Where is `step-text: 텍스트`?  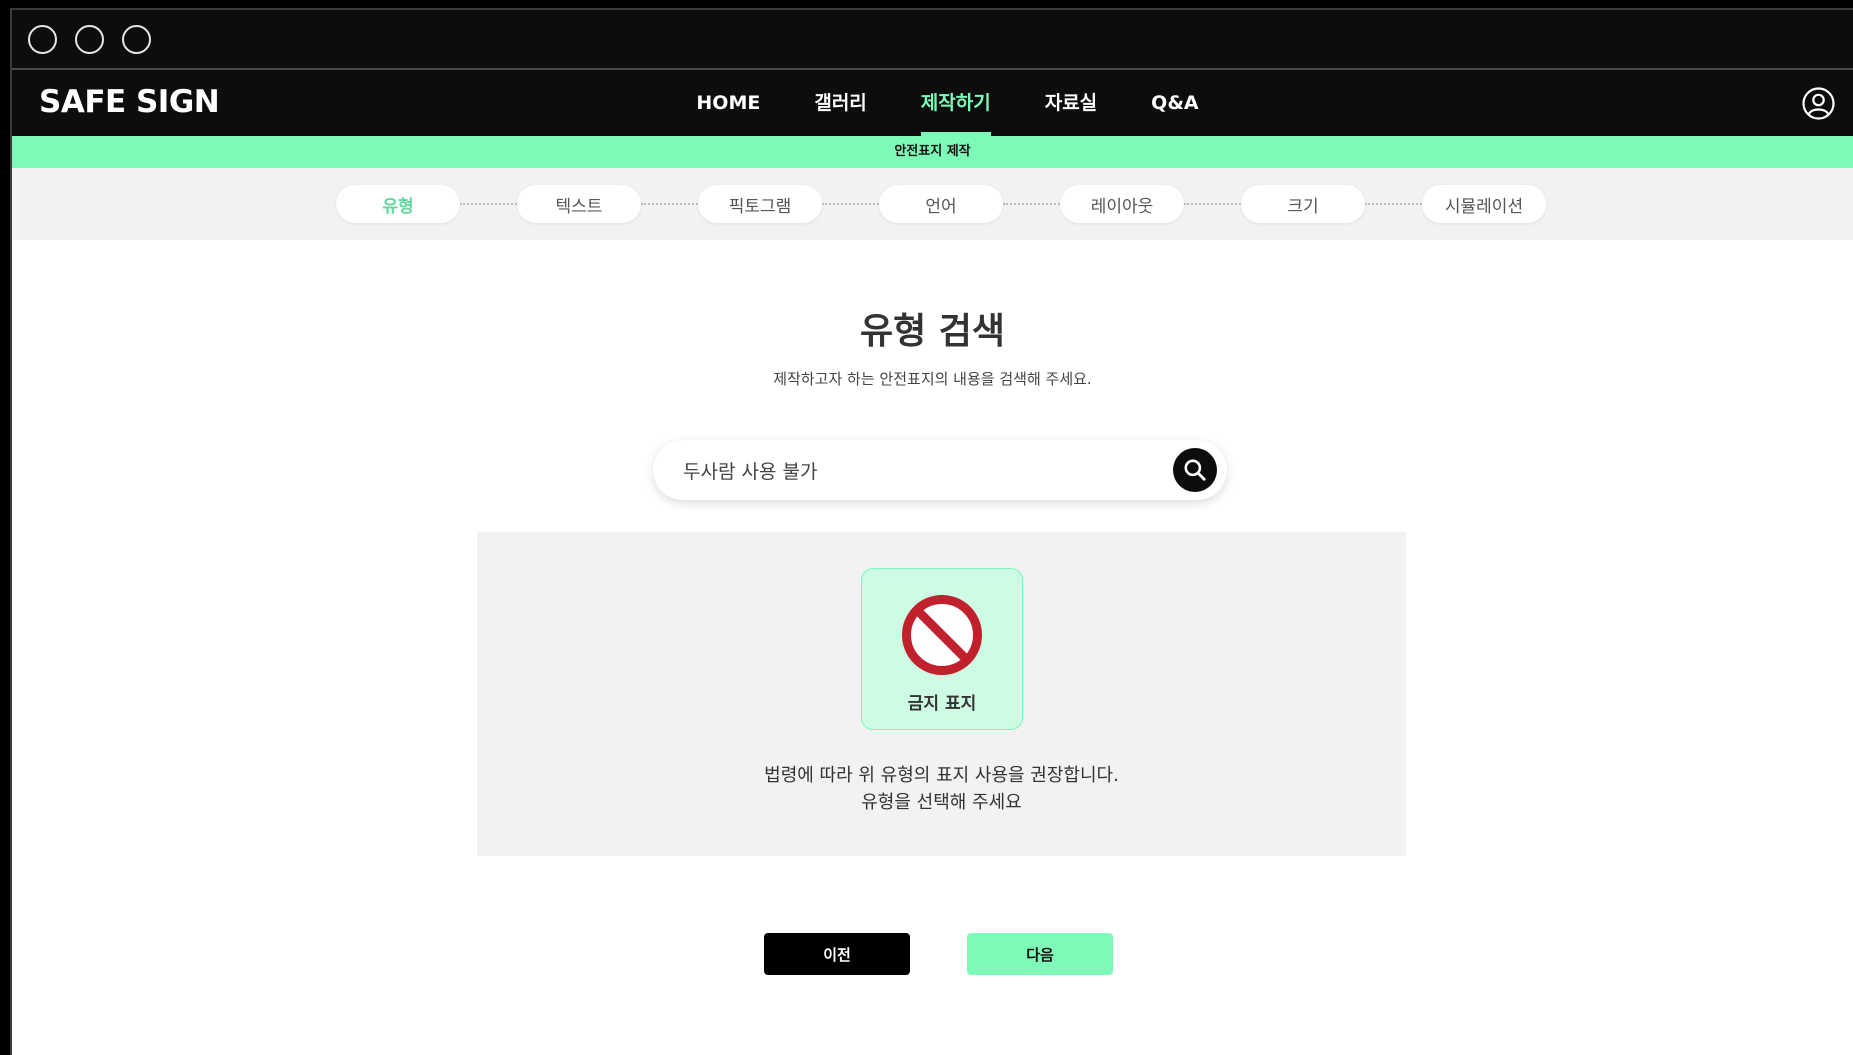
step-text: 텍스트 is located at coordinates (579, 204).